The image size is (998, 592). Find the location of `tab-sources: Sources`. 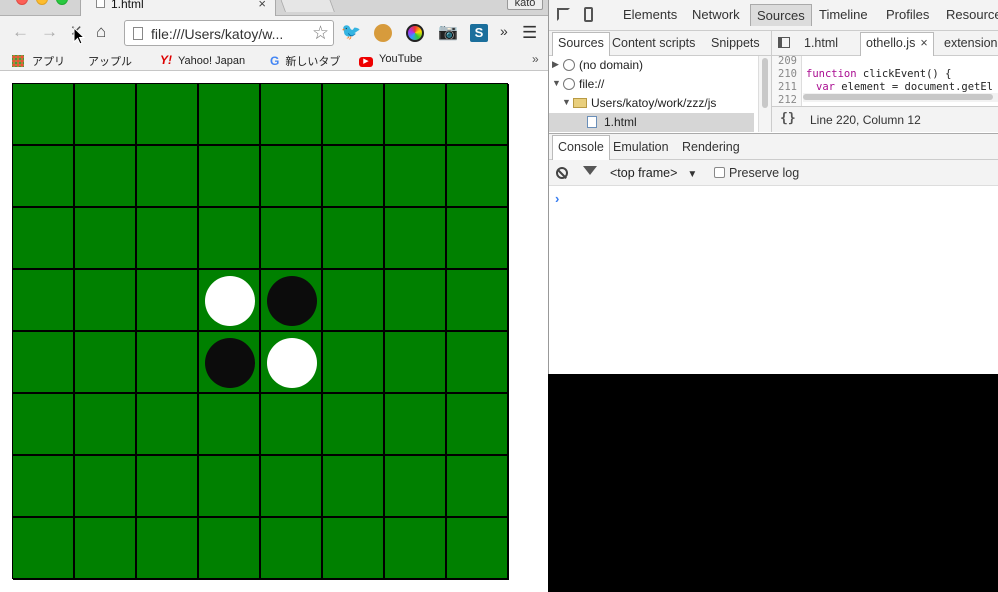

tab-sources: Sources is located at coordinates (781, 15).